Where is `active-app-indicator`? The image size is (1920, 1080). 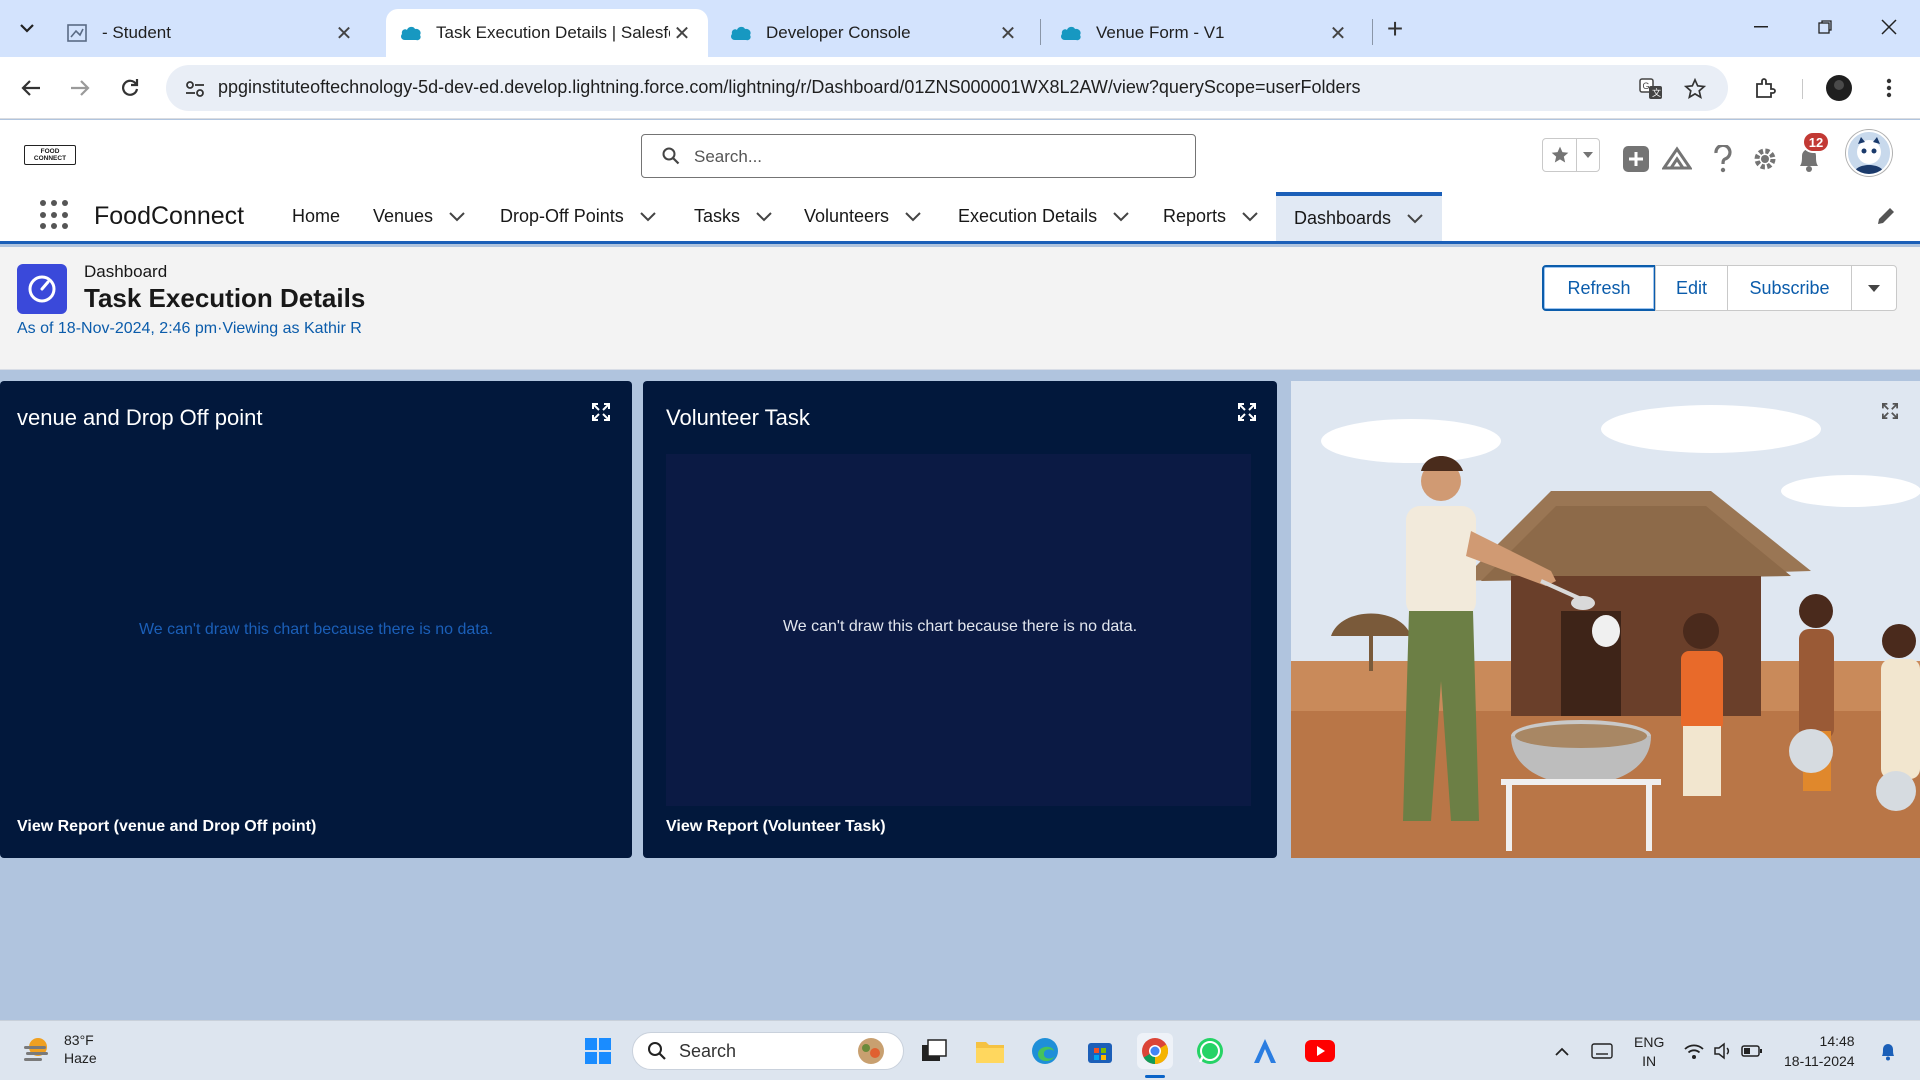 active-app-indicator is located at coordinates (1155, 1076).